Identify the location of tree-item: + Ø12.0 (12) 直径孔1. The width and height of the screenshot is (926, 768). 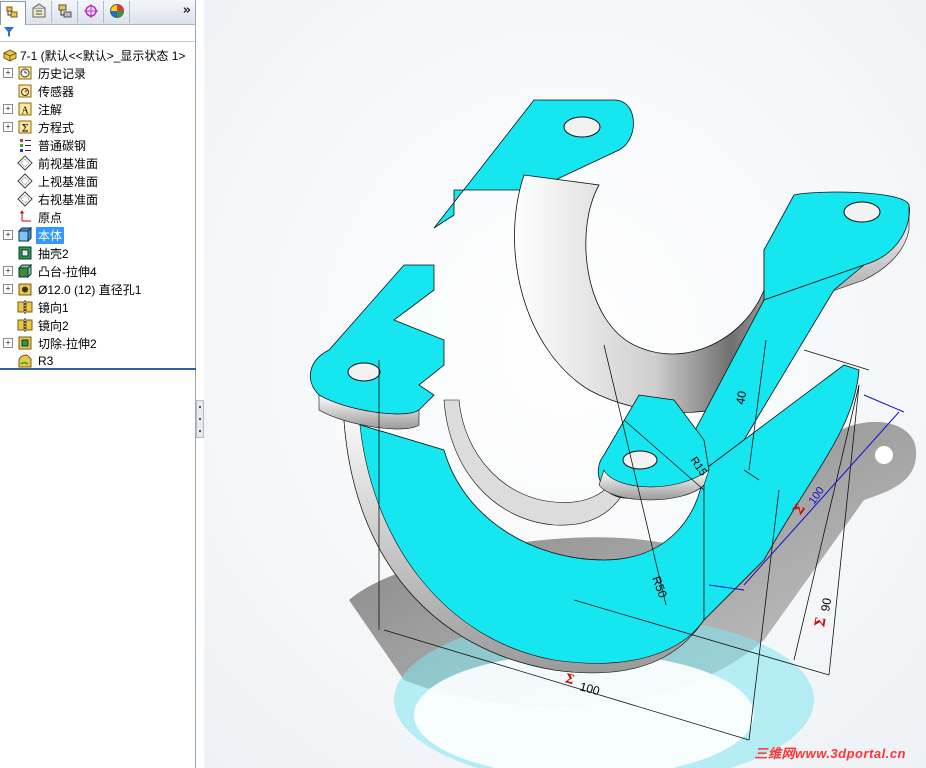
(98, 289).